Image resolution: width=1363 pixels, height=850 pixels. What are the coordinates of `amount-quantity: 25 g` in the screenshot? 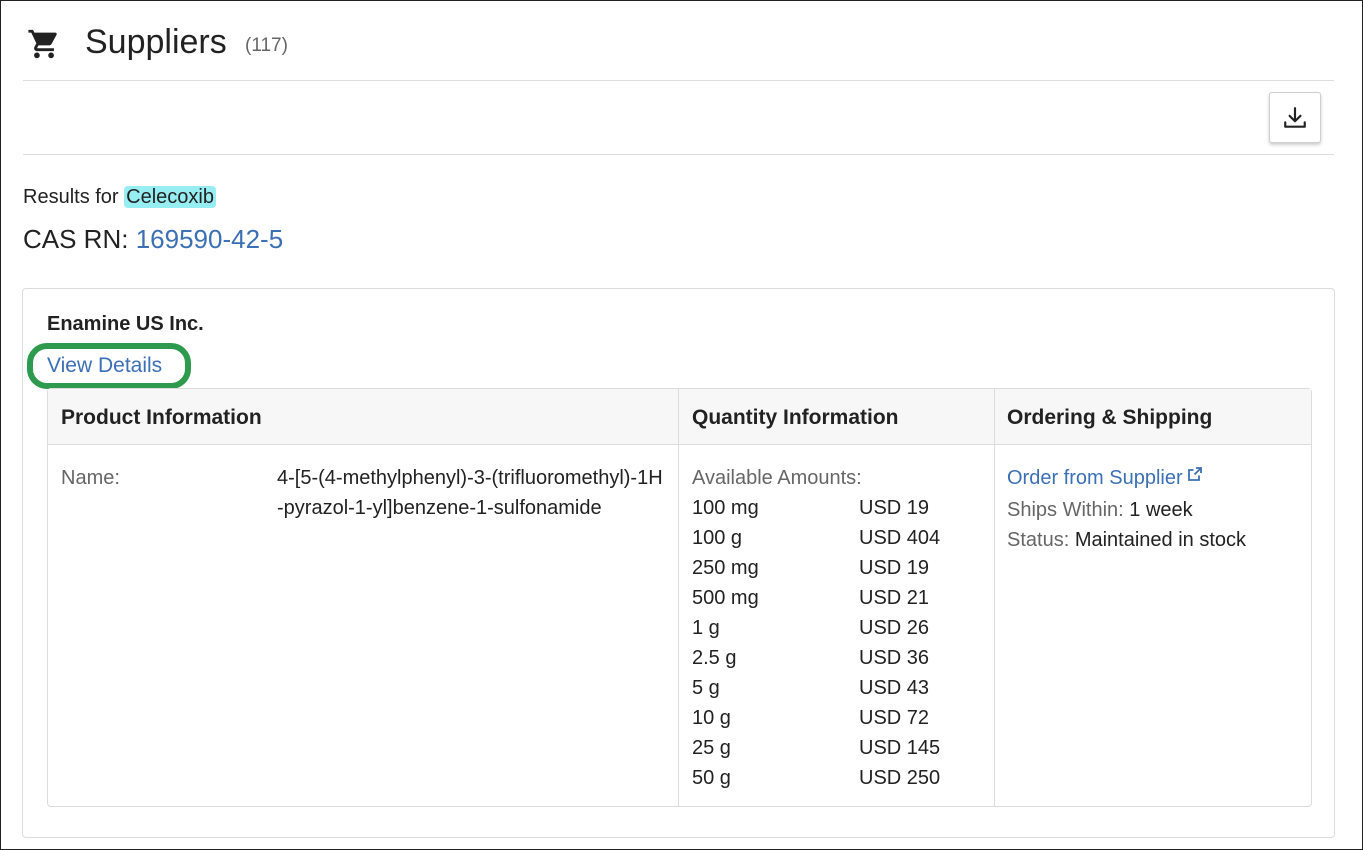 It's located at (711, 748).